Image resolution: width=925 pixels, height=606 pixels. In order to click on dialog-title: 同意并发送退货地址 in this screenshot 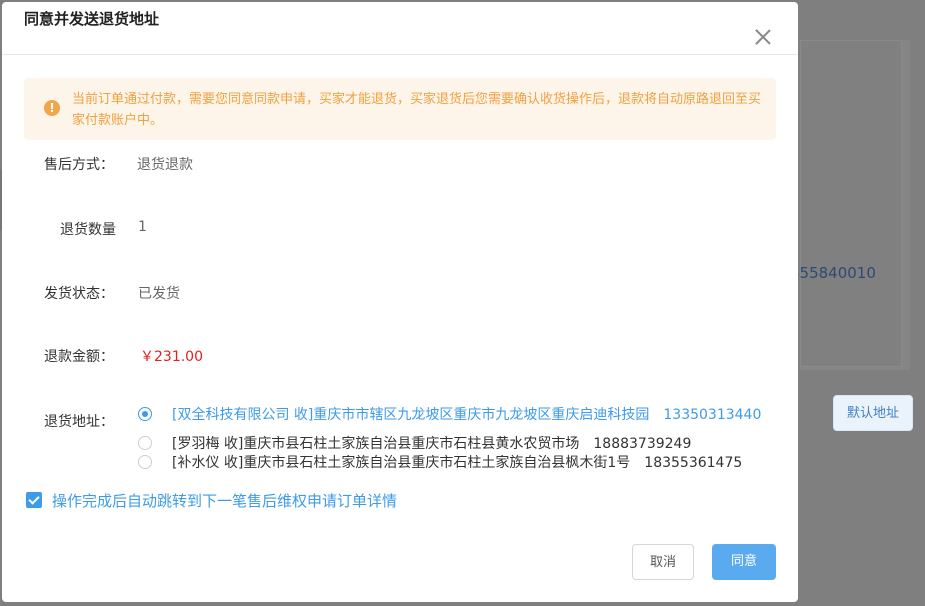, I will do `click(92, 19)`.